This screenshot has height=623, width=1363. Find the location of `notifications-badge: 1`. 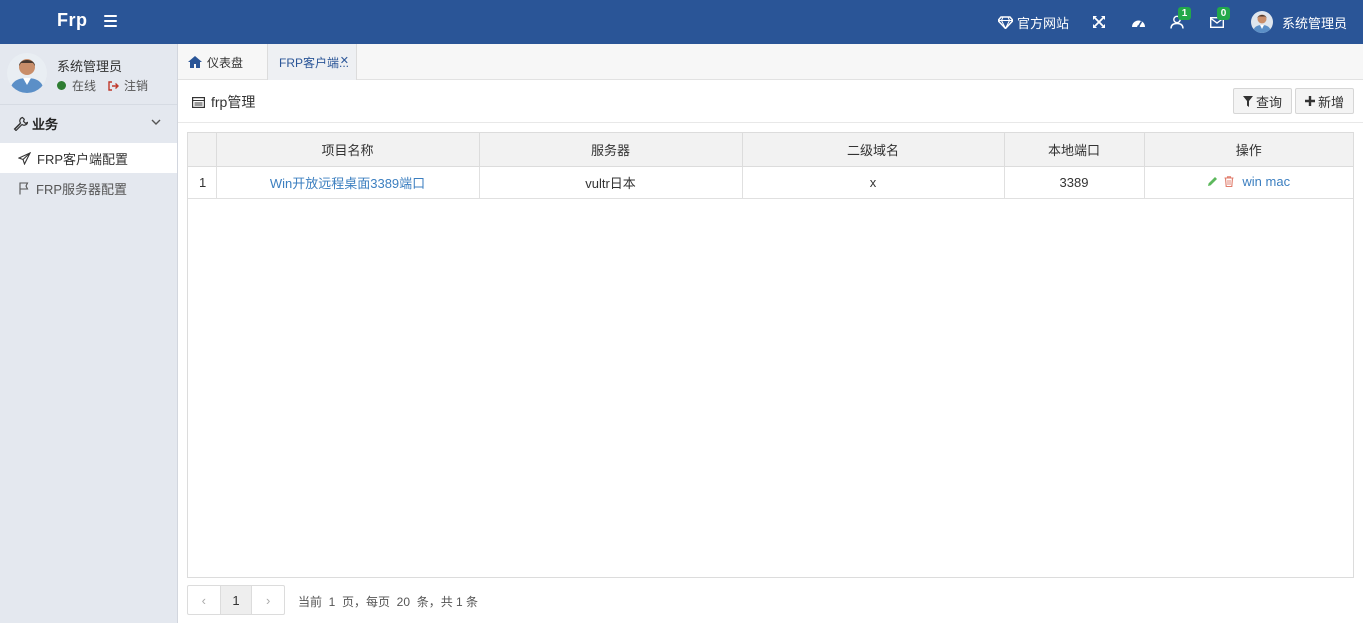

notifications-badge: 1 is located at coordinates (1184, 13).